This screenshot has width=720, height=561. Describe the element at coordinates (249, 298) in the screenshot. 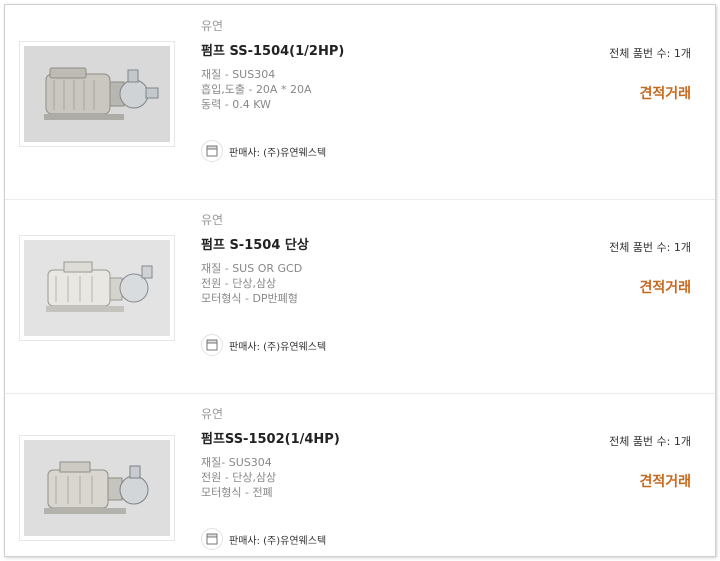

I see `spec-line: 모터형식 - DP반폐형` at that location.